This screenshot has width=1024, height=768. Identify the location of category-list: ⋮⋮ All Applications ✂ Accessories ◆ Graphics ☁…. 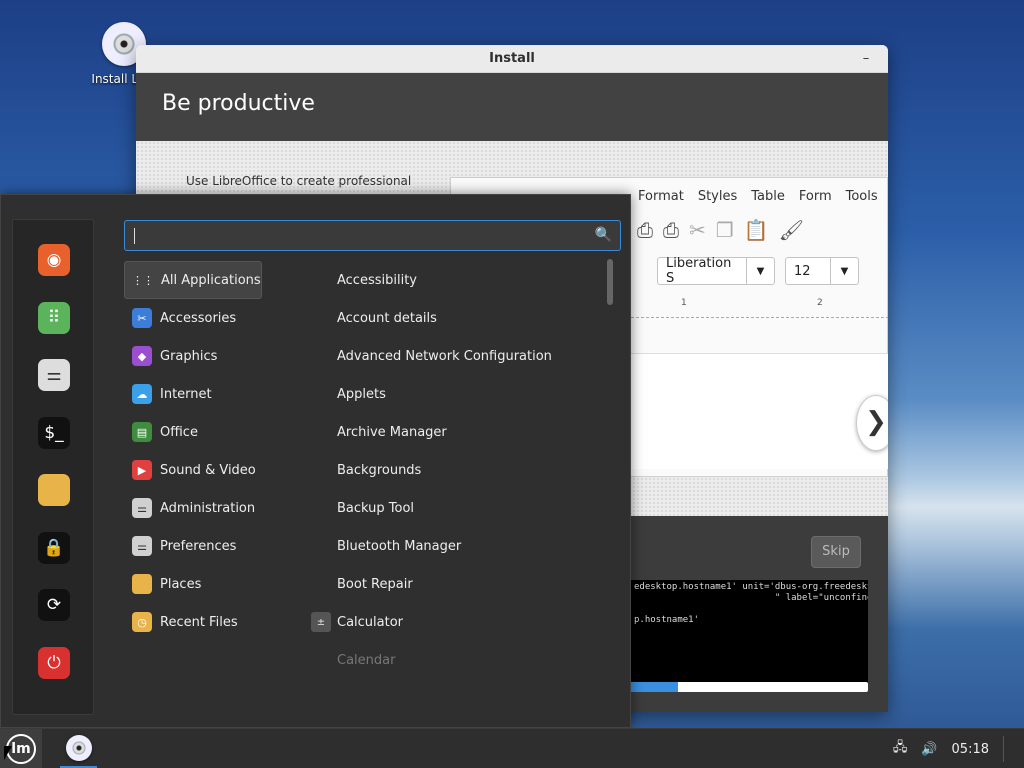
(219, 451).